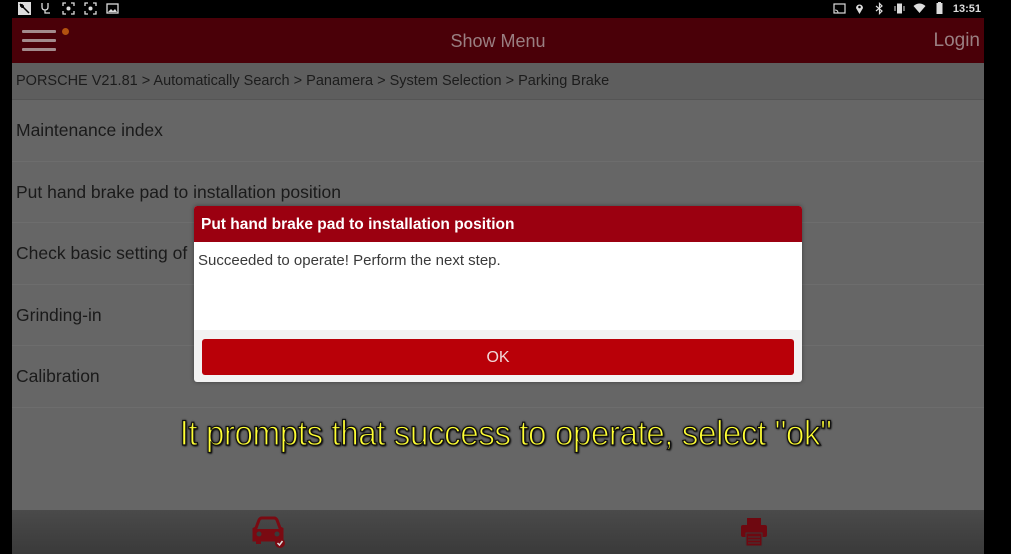 The height and width of the screenshot is (554, 1011). I want to click on ok-button: OK, so click(498, 357).